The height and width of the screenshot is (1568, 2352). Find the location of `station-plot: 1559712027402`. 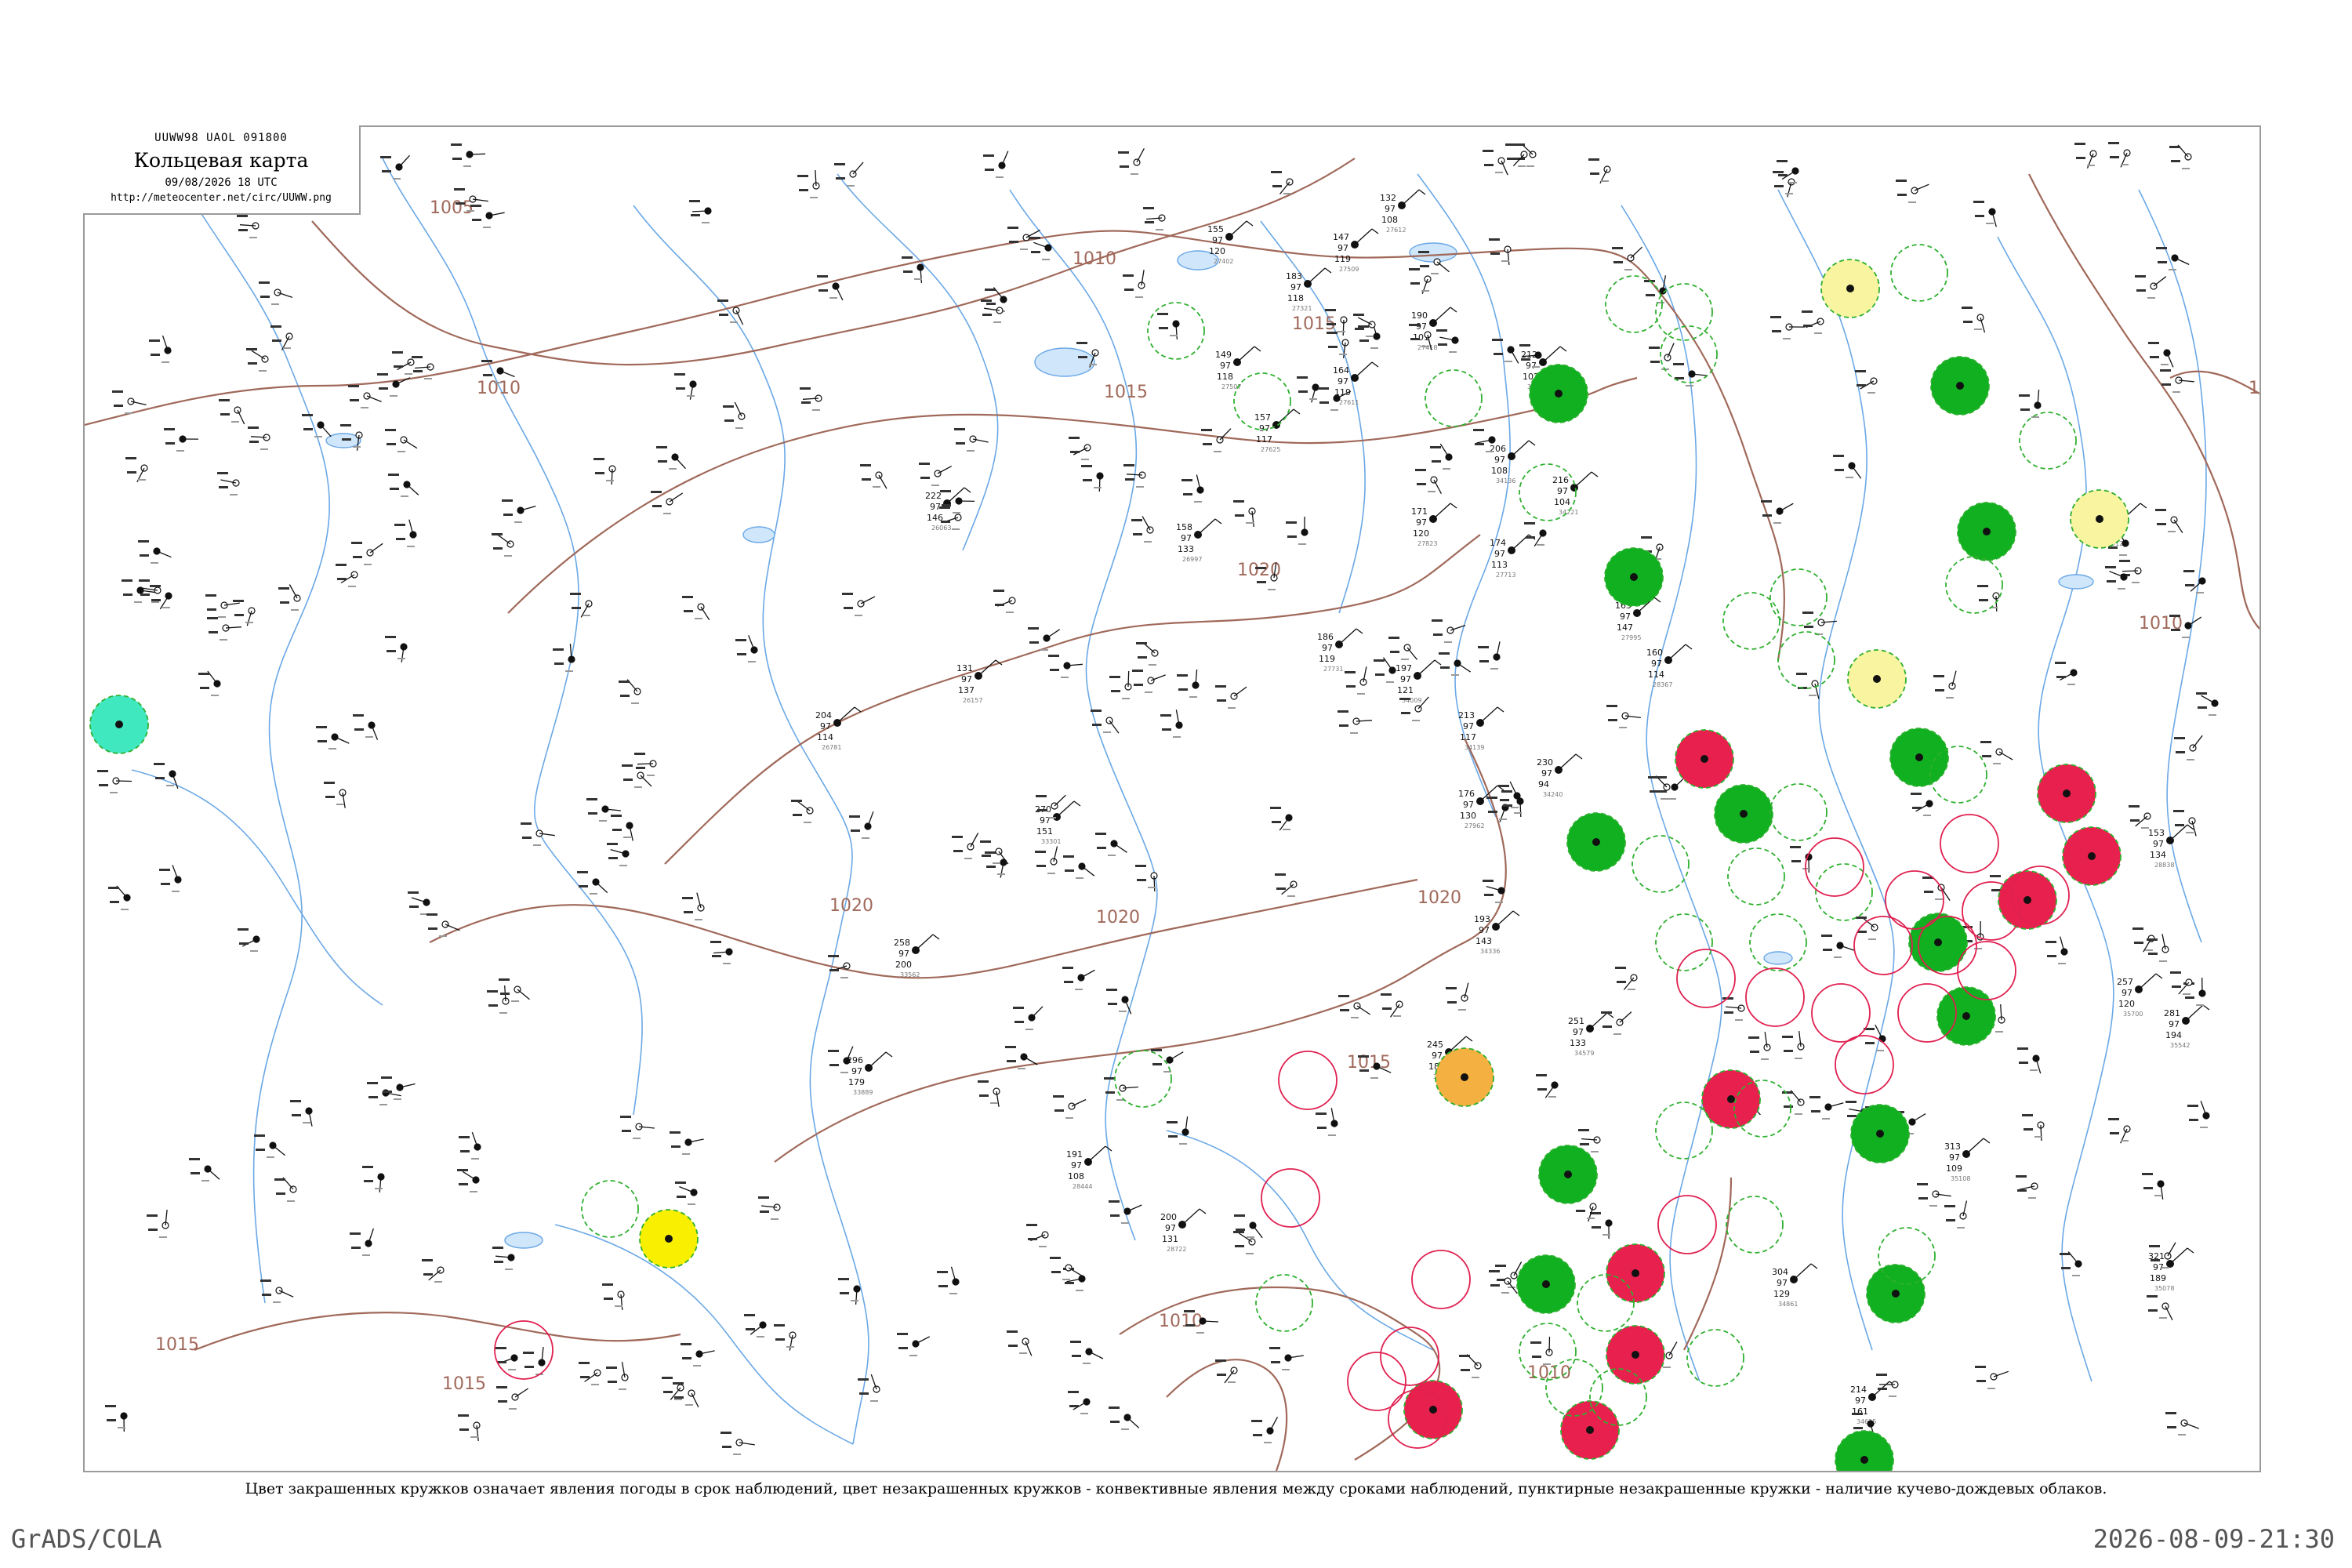

station-plot: 1559712027402 is located at coordinates (1230, 242).